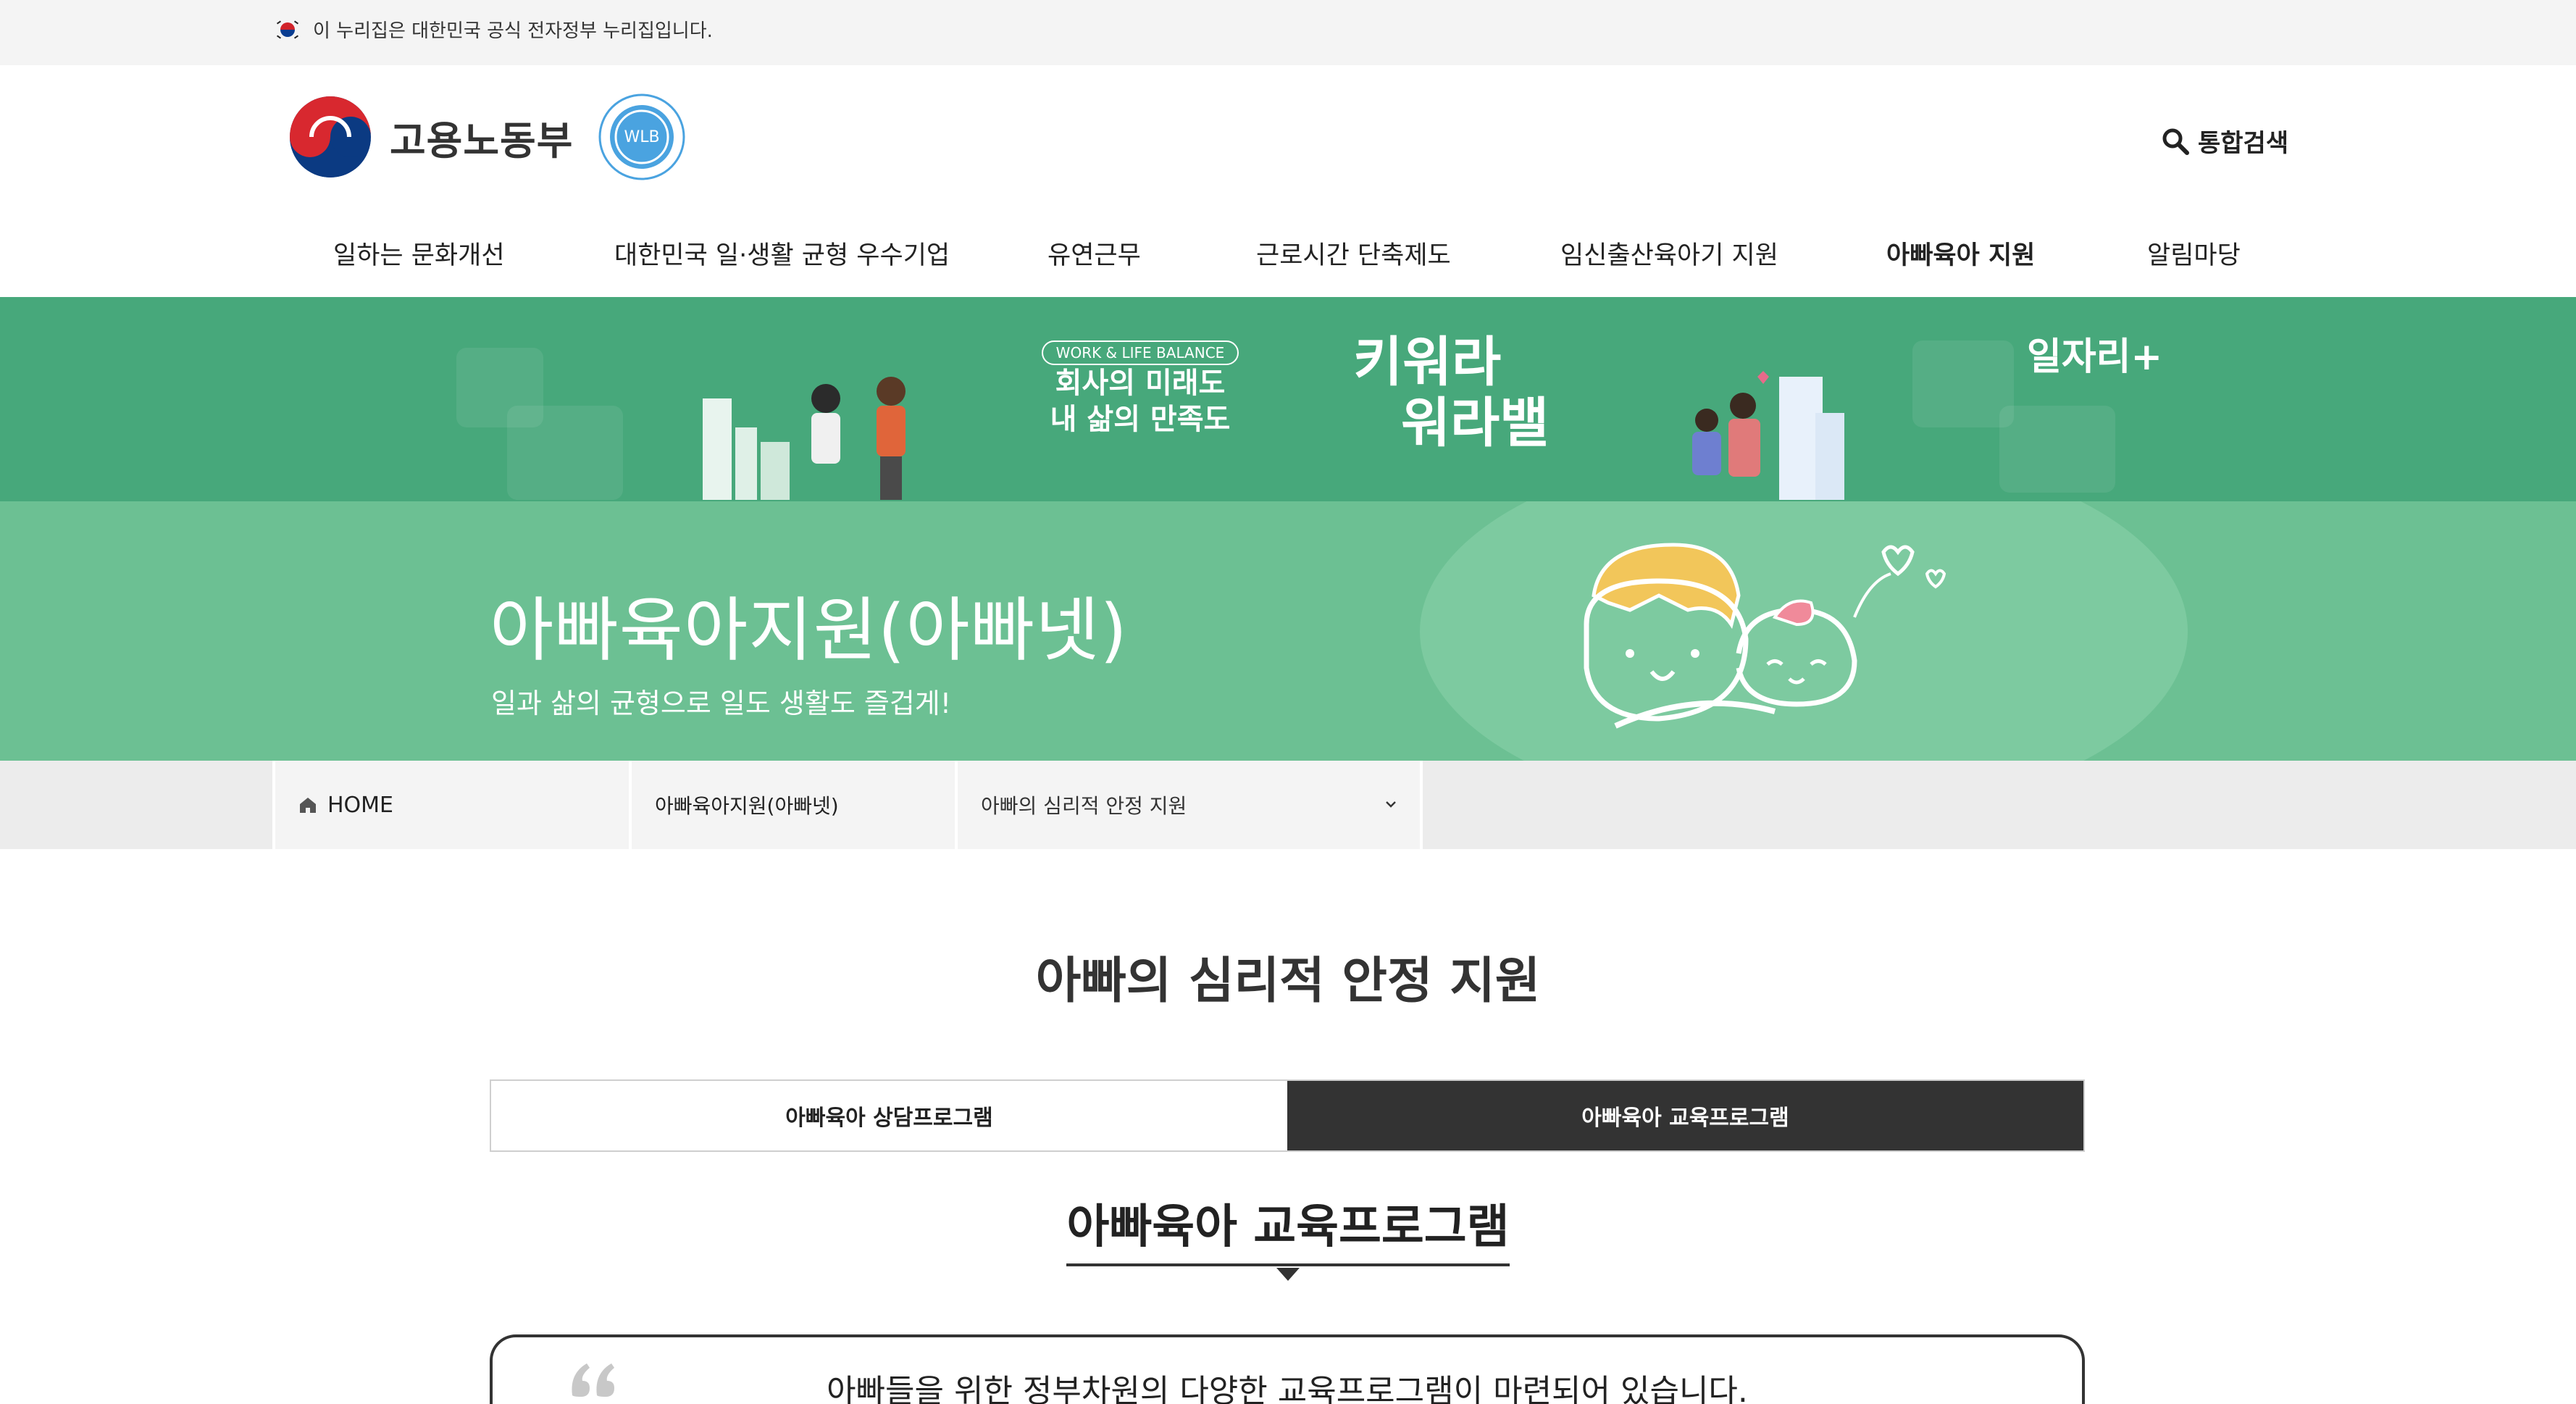 Image resolution: width=2576 pixels, height=1404 pixels. What do you see at coordinates (792, 805) in the screenshot?
I see `breadcrumb-depth1: 아빠육아지원(아빠넷)` at bounding box center [792, 805].